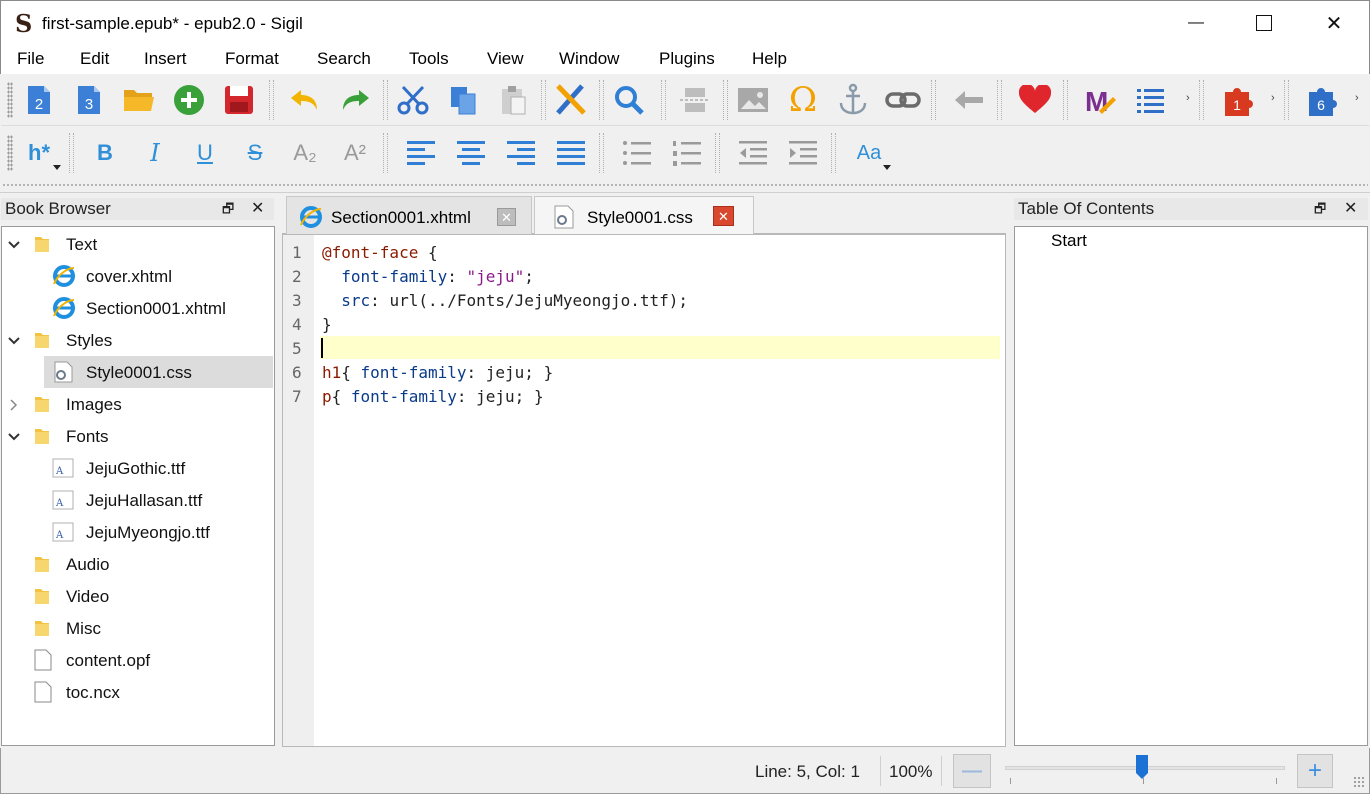 The width and height of the screenshot is (1370, 794). I want to click on metadata-editor-icon: M, so click(1101, 100).